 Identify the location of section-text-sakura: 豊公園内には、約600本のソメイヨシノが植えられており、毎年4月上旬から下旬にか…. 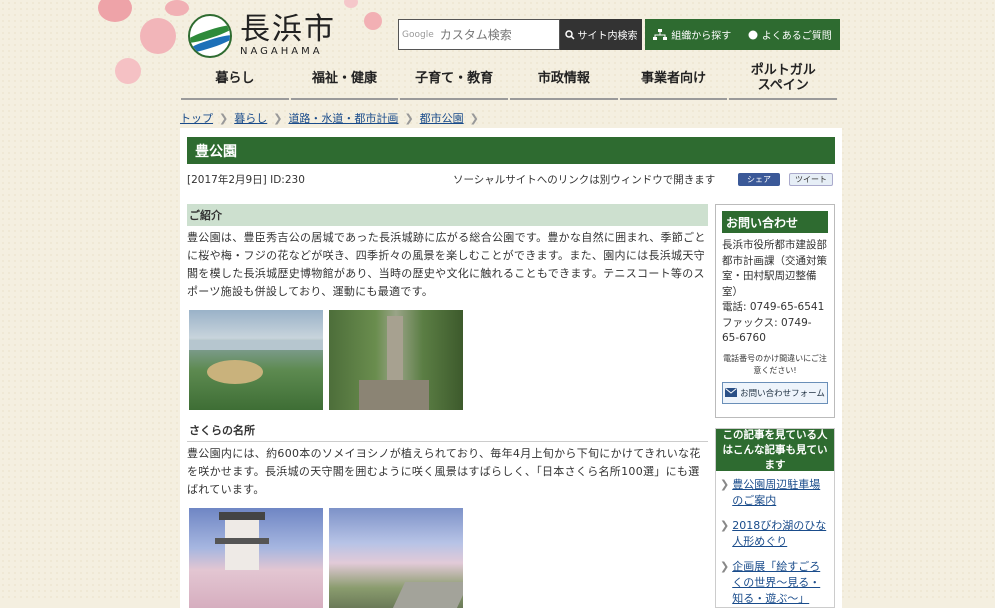
(444, 471).